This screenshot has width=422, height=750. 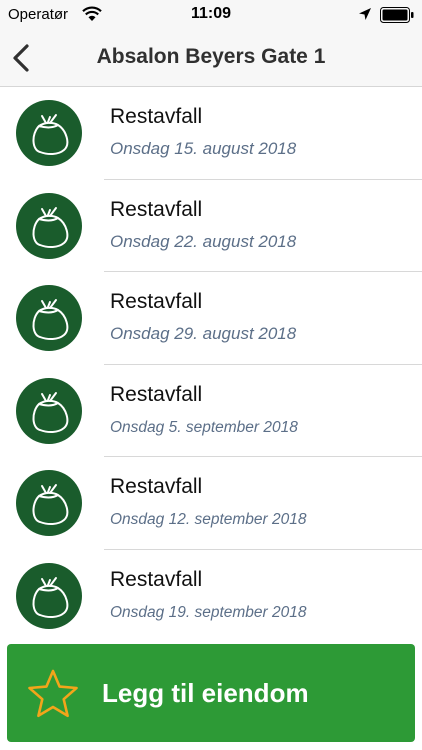 What do you see at coordinates (211, 133) in the screenshot?
I see `list-item: Restavfall Onsdag 15. august 2018` at bounding box center [211, 133].